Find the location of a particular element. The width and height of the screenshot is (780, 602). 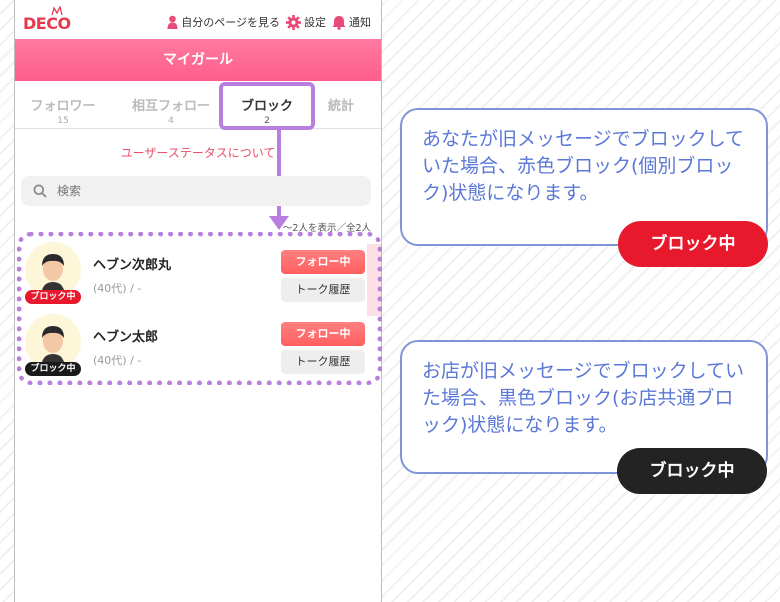

nav-settings-label: 設定 is located at coordinates (315, 22).